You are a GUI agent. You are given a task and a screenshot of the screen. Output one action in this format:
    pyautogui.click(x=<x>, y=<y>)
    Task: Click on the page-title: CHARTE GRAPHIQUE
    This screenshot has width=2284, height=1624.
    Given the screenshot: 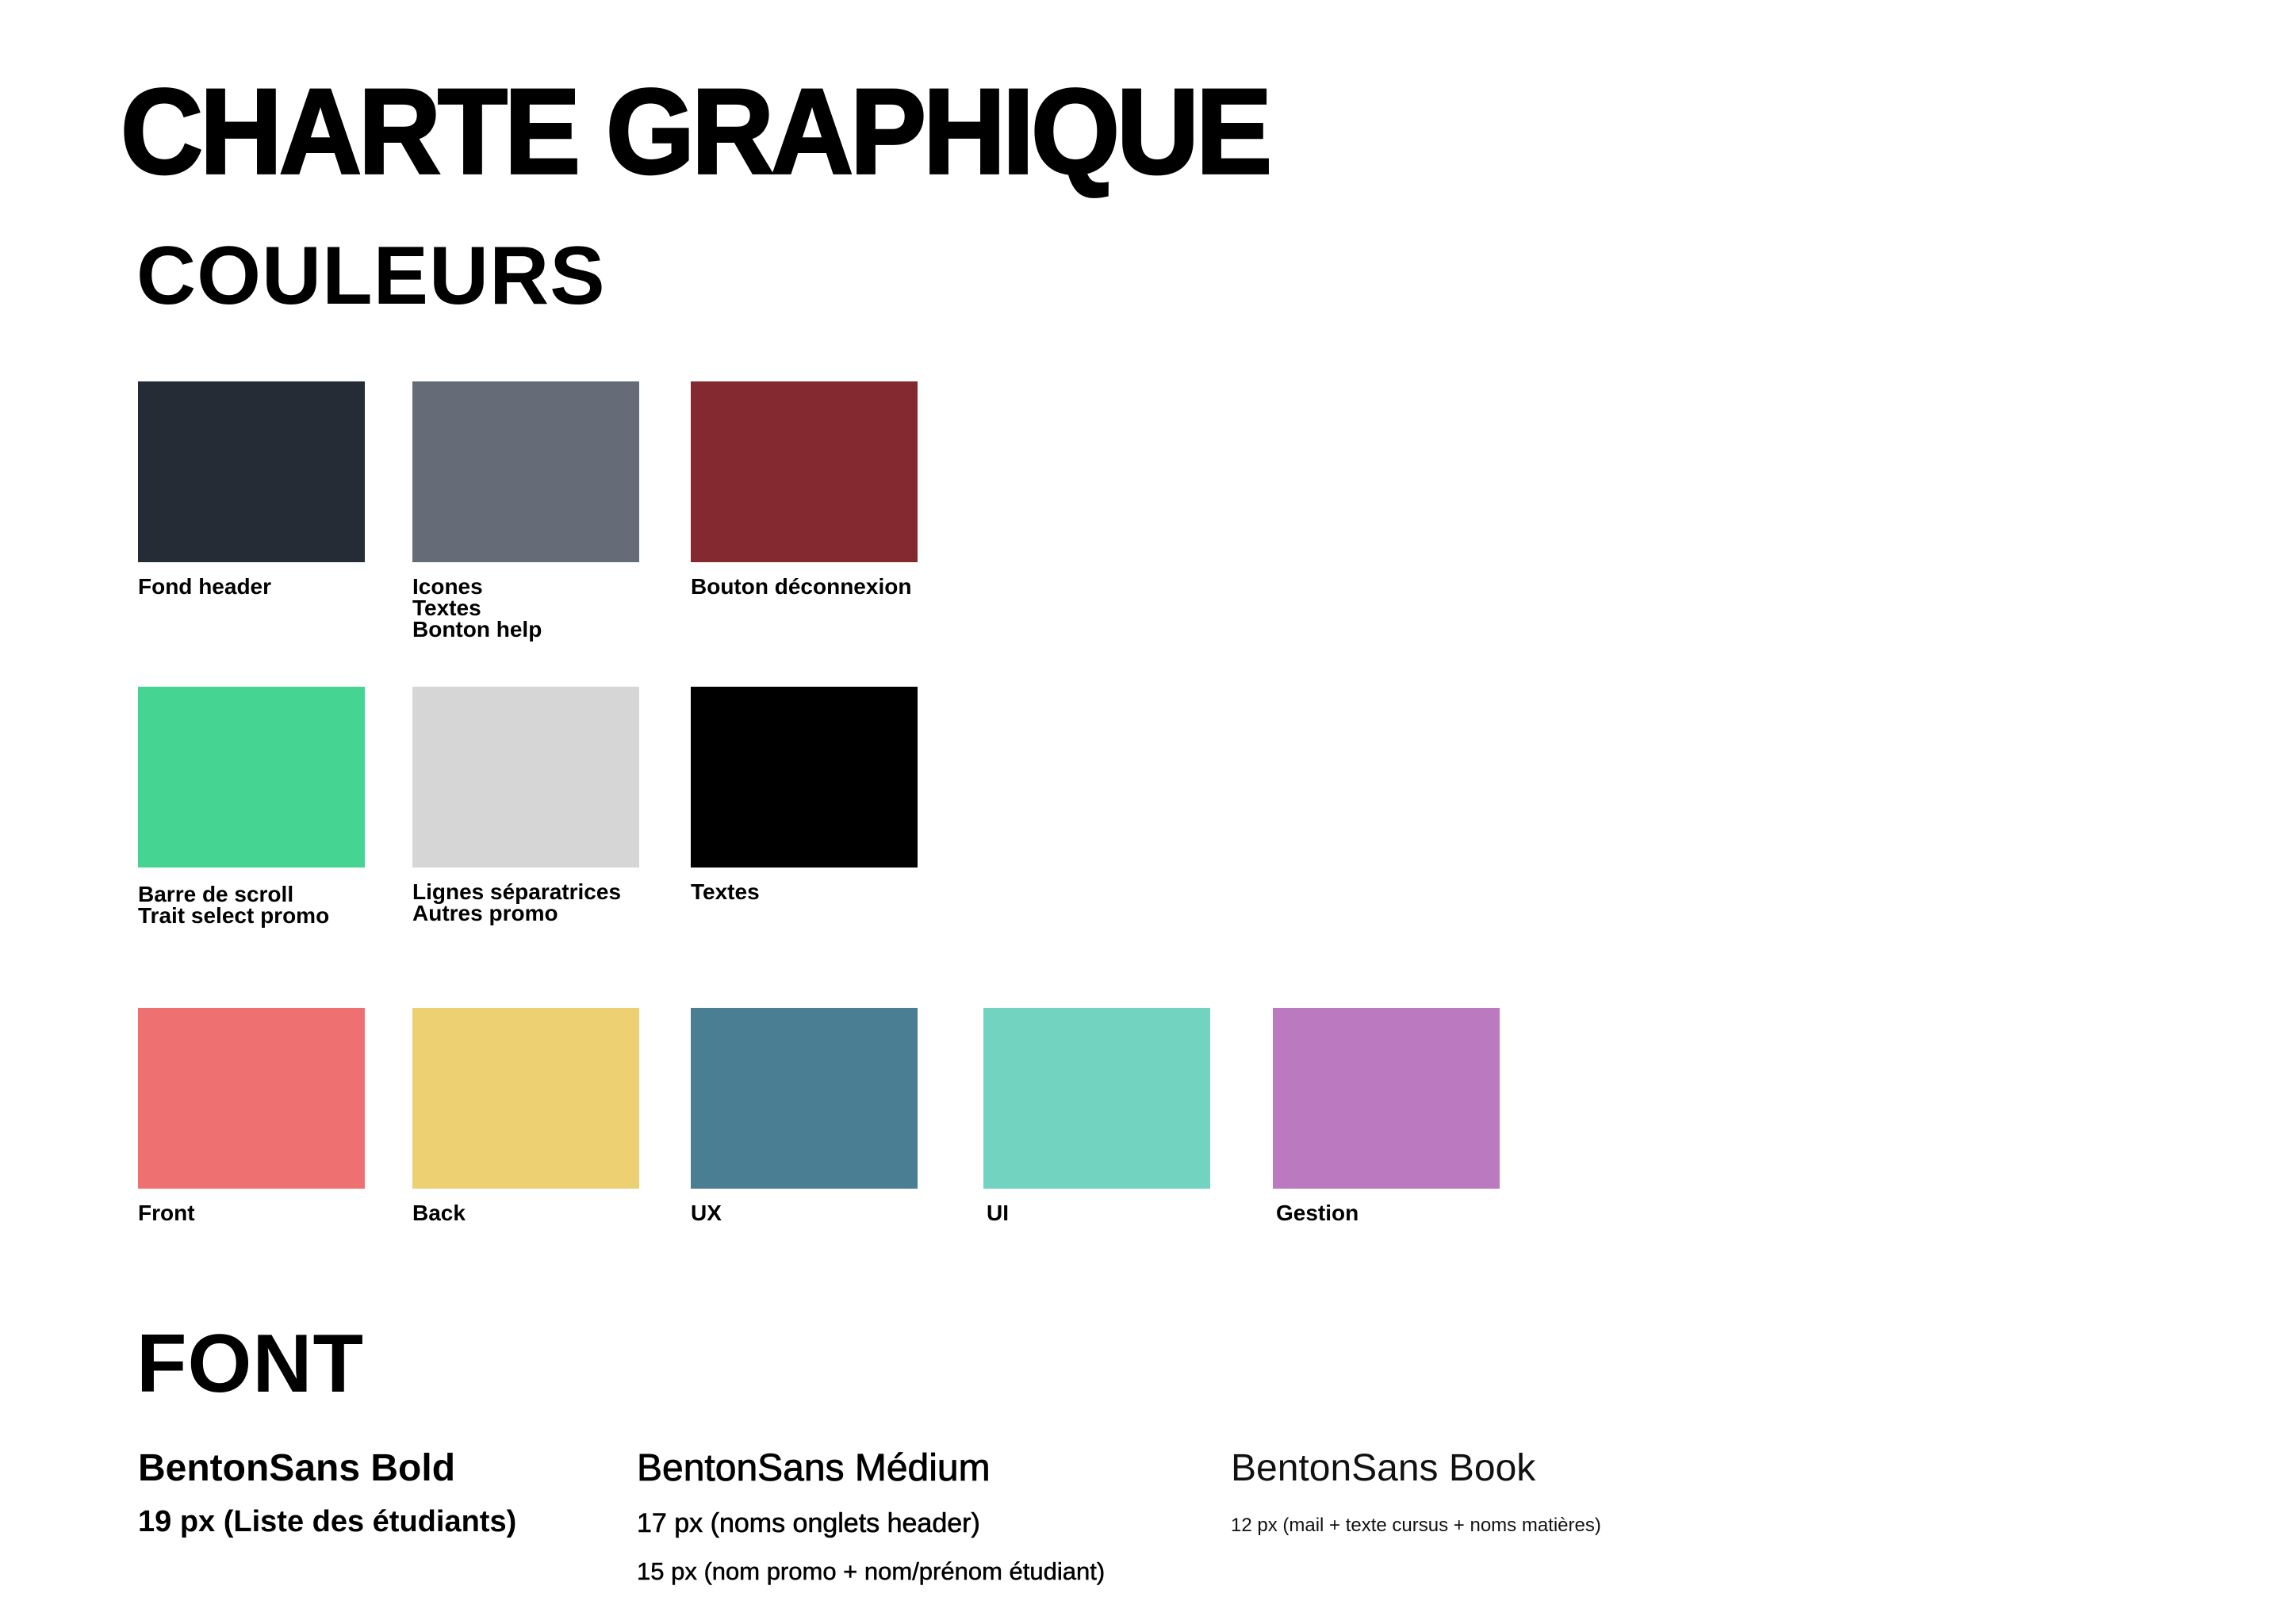 What is the action you would take?
    pyautogui.click(x=696, y=131)
    